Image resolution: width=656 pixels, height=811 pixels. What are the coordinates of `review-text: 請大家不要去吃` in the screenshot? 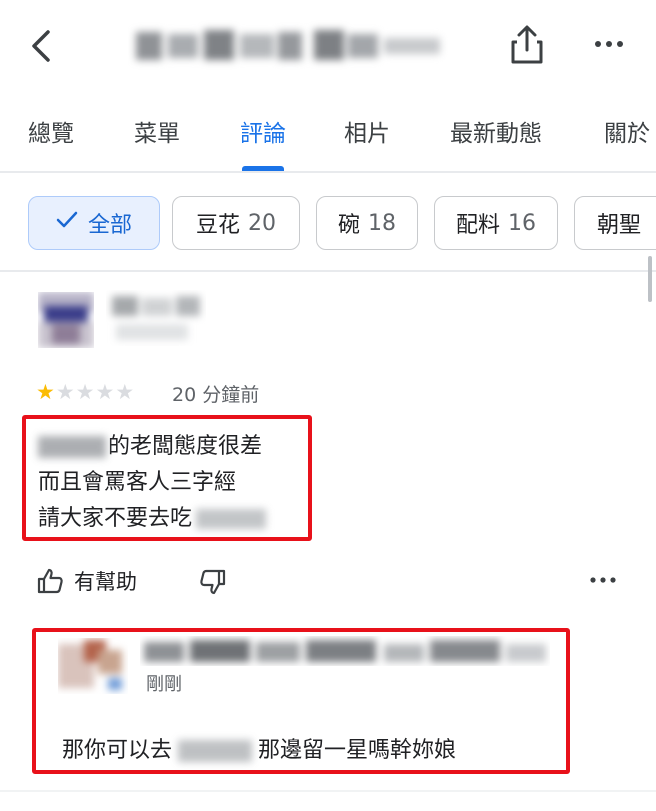 It's located at (115, 518).